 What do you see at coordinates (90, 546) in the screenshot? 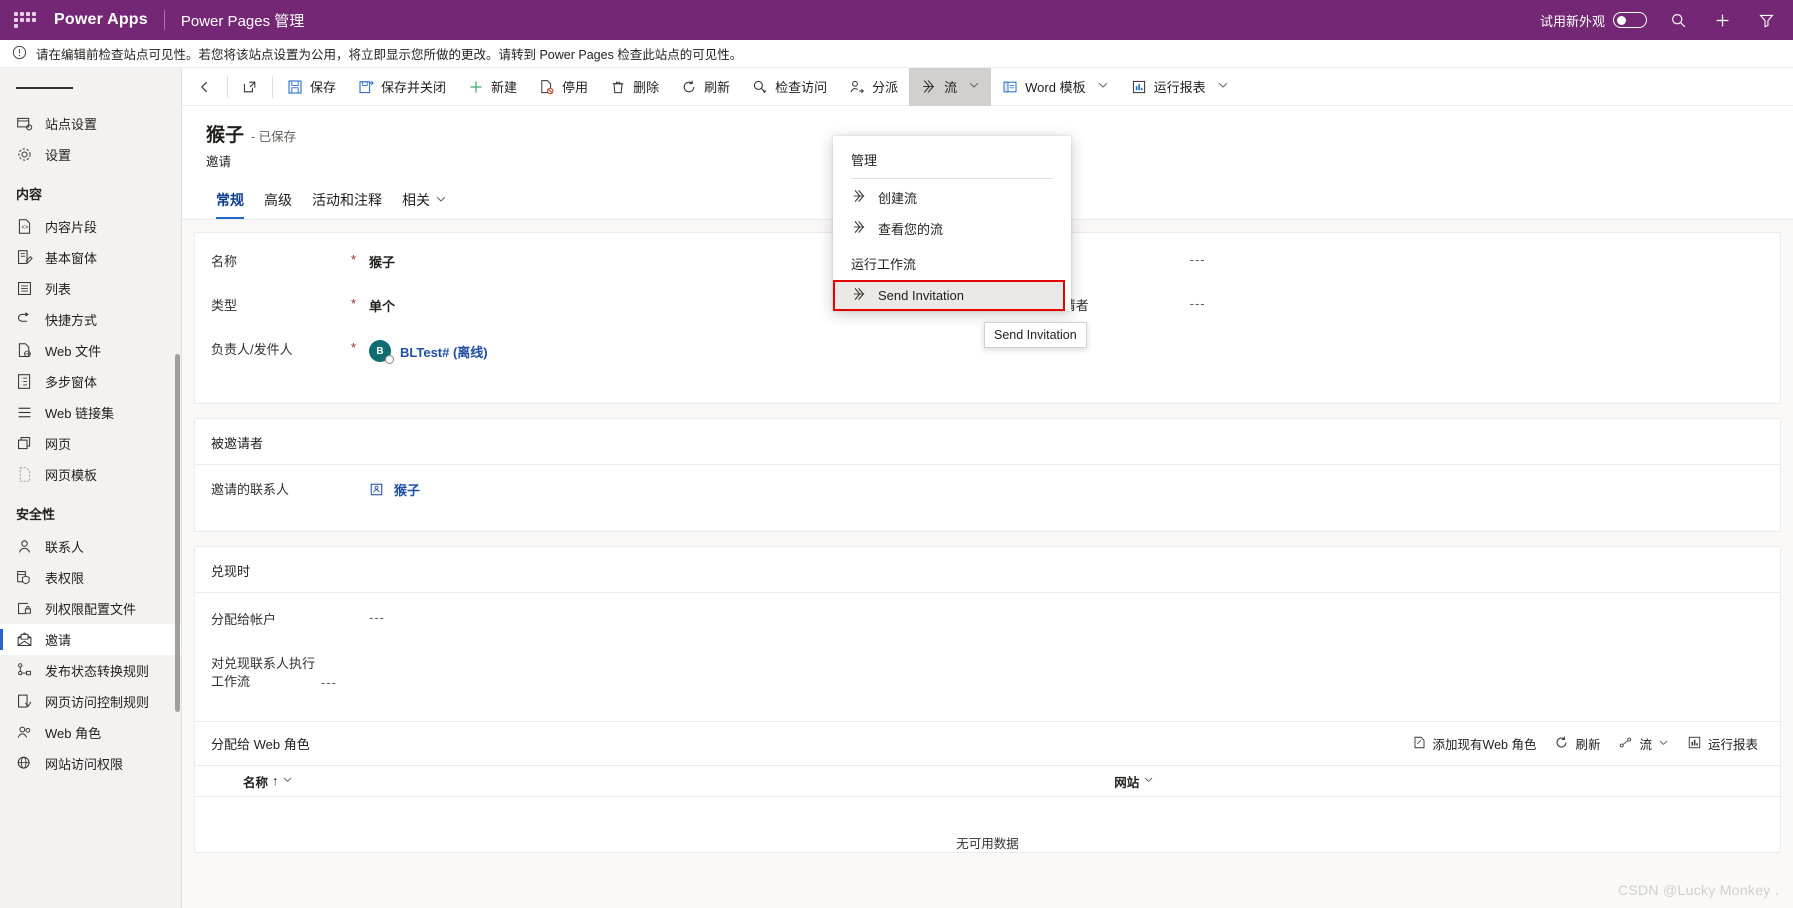
I see `sidebar-item-contacts: 联系人` at bounding box center [90, 546].